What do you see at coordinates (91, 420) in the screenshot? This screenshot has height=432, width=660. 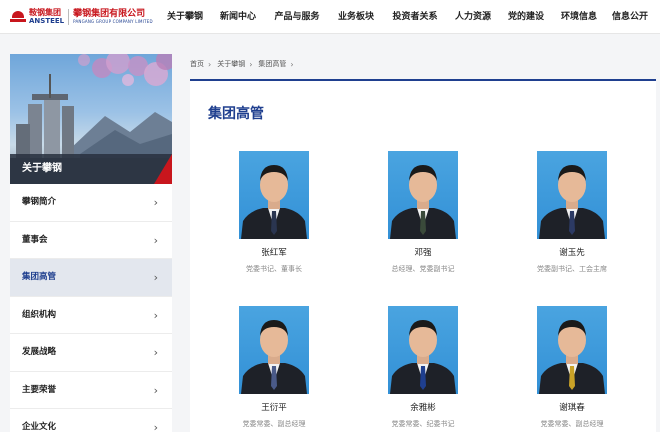 I see `sidebar-item-culture: 企业文化 ›` at bounding box center [91, 420].